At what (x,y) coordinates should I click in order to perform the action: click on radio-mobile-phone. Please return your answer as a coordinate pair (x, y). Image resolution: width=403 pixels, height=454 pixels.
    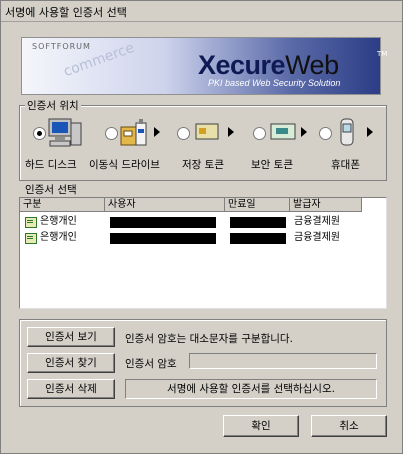
    Looking at the image, I should click on (325, 133).